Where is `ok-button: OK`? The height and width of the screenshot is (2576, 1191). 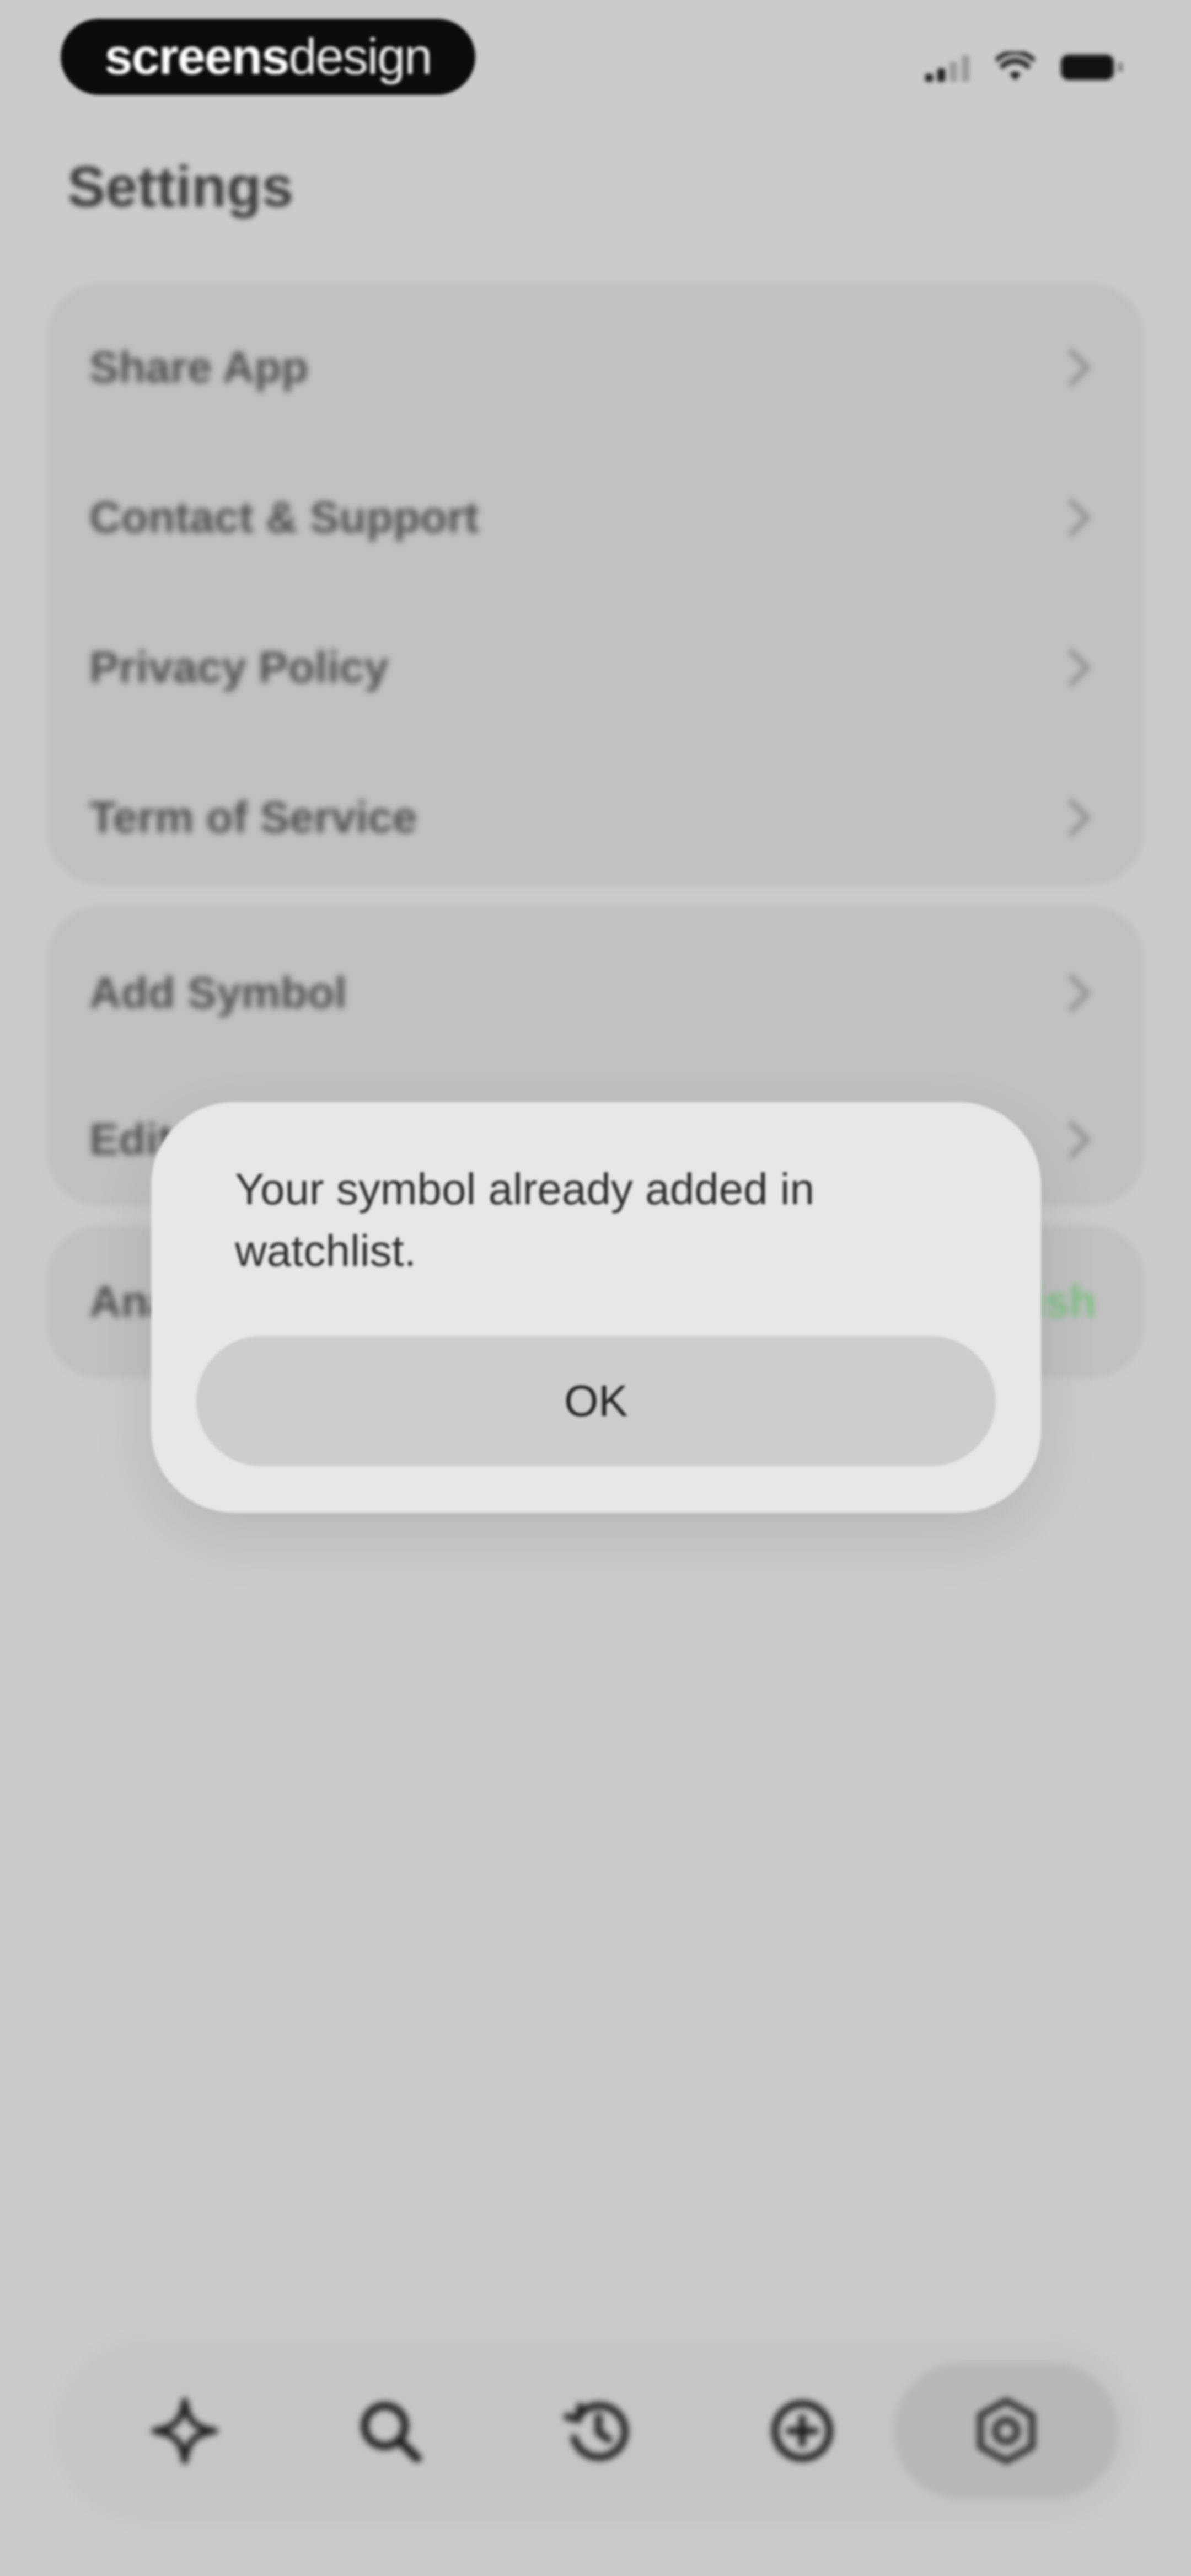 ok-button: OK is located at coordinates (596, 1401).